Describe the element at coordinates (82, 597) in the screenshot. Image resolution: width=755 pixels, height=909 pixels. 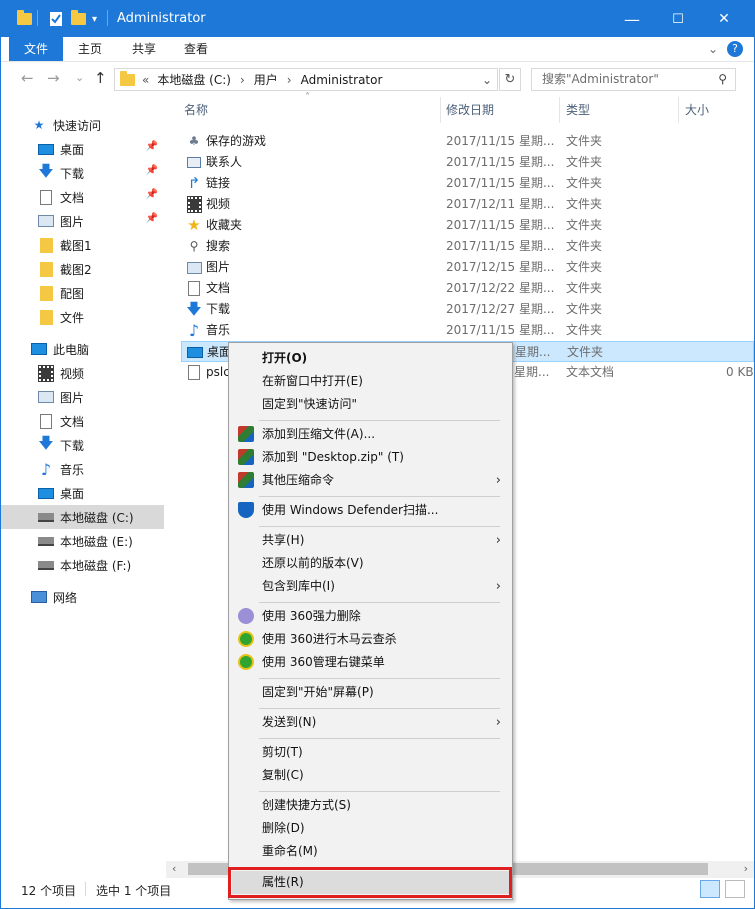
I see `sidebar-item-network: 网络` at that location.